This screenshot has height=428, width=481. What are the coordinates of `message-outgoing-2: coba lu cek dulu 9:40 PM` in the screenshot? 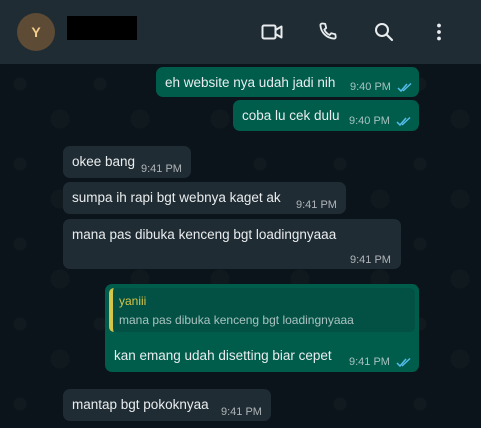 It's located at (326, 115).